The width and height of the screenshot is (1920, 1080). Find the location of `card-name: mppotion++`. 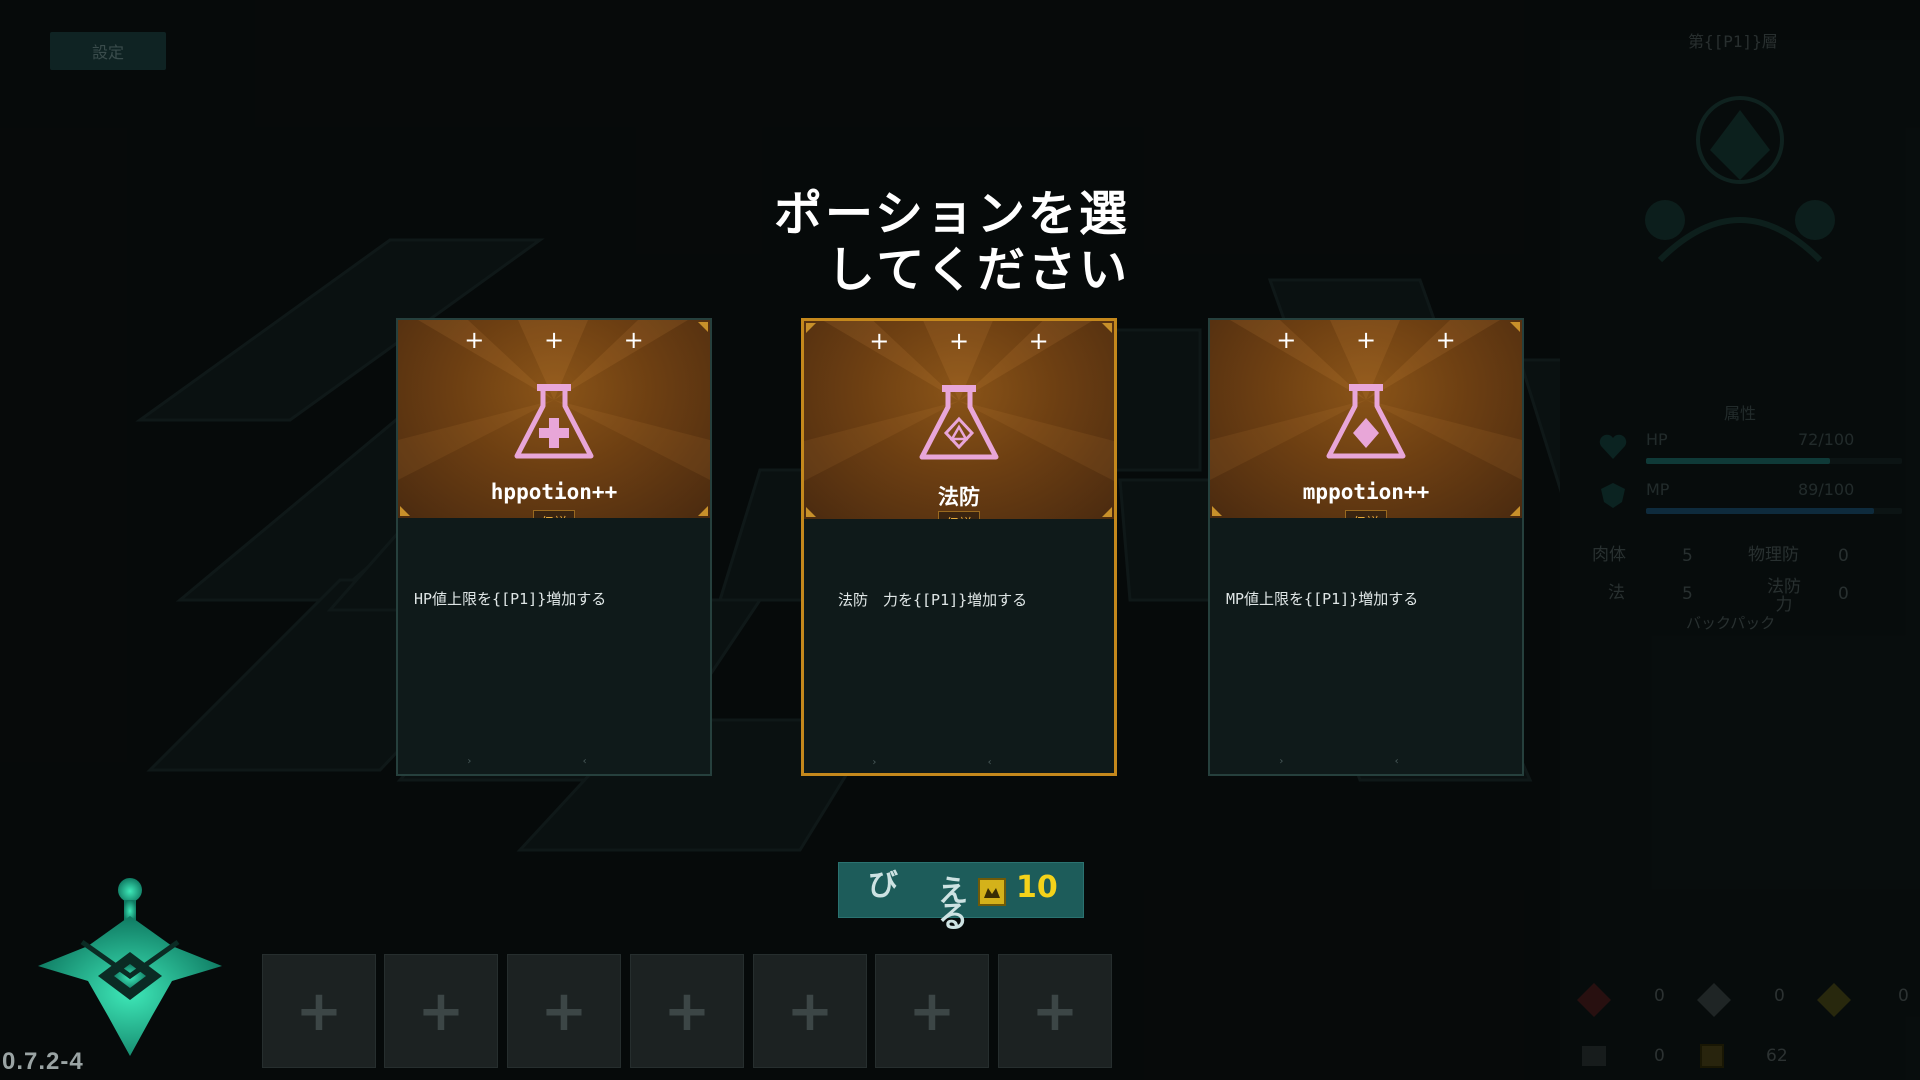

card-name: mppotion++ is located at coordinates (1366, 492).